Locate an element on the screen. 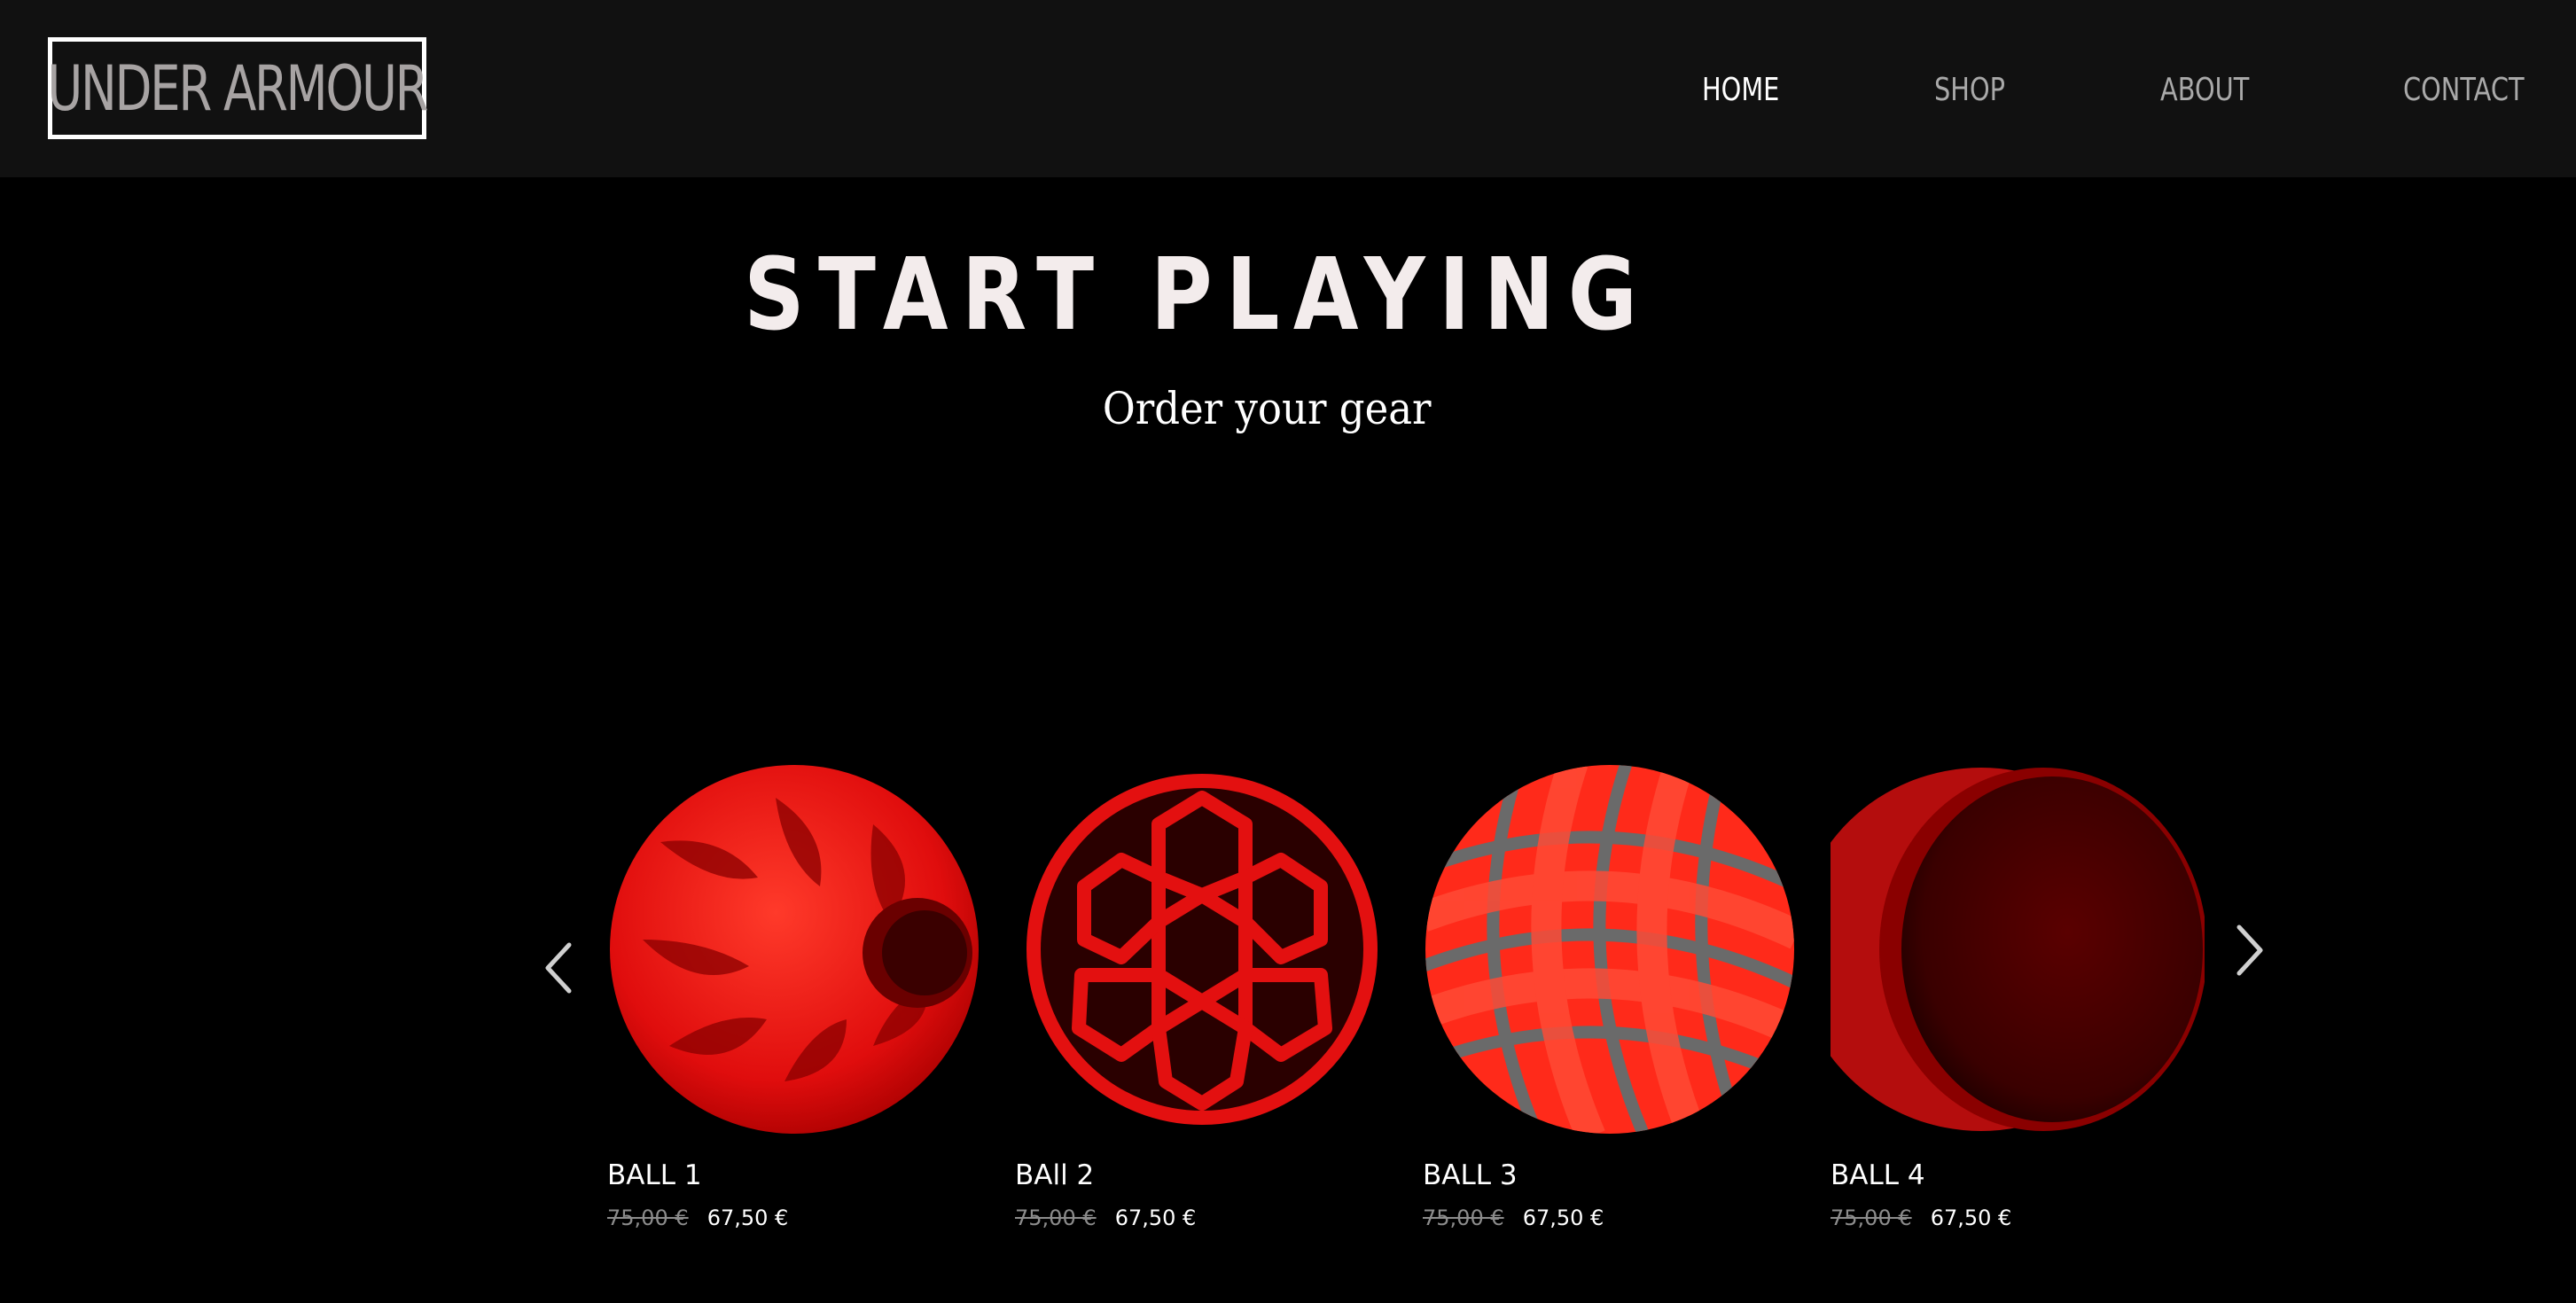  product-name: BALL 4 is located at coordinates (1878, 1175).